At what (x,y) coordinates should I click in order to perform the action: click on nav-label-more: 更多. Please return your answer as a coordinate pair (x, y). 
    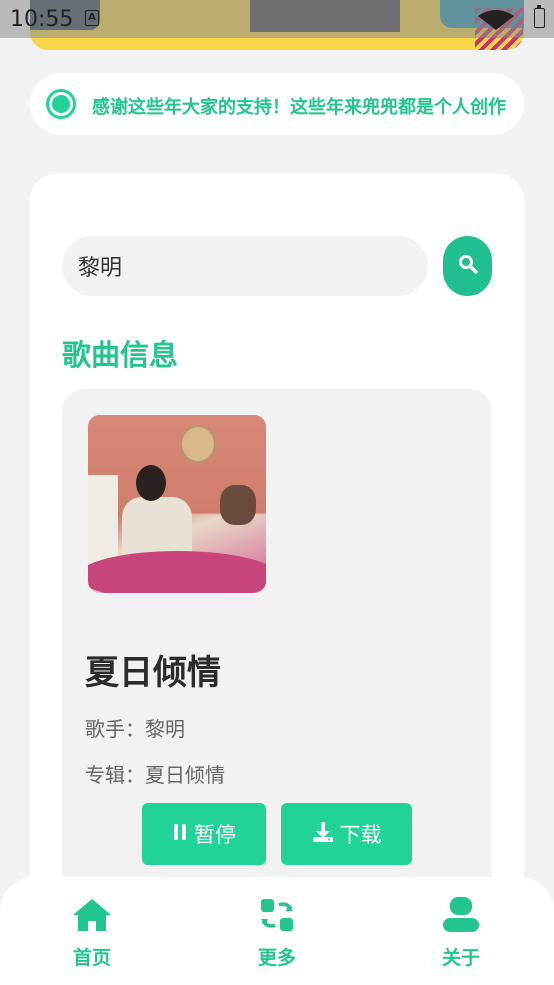
    Looking at the image, I should click on (276, 958).